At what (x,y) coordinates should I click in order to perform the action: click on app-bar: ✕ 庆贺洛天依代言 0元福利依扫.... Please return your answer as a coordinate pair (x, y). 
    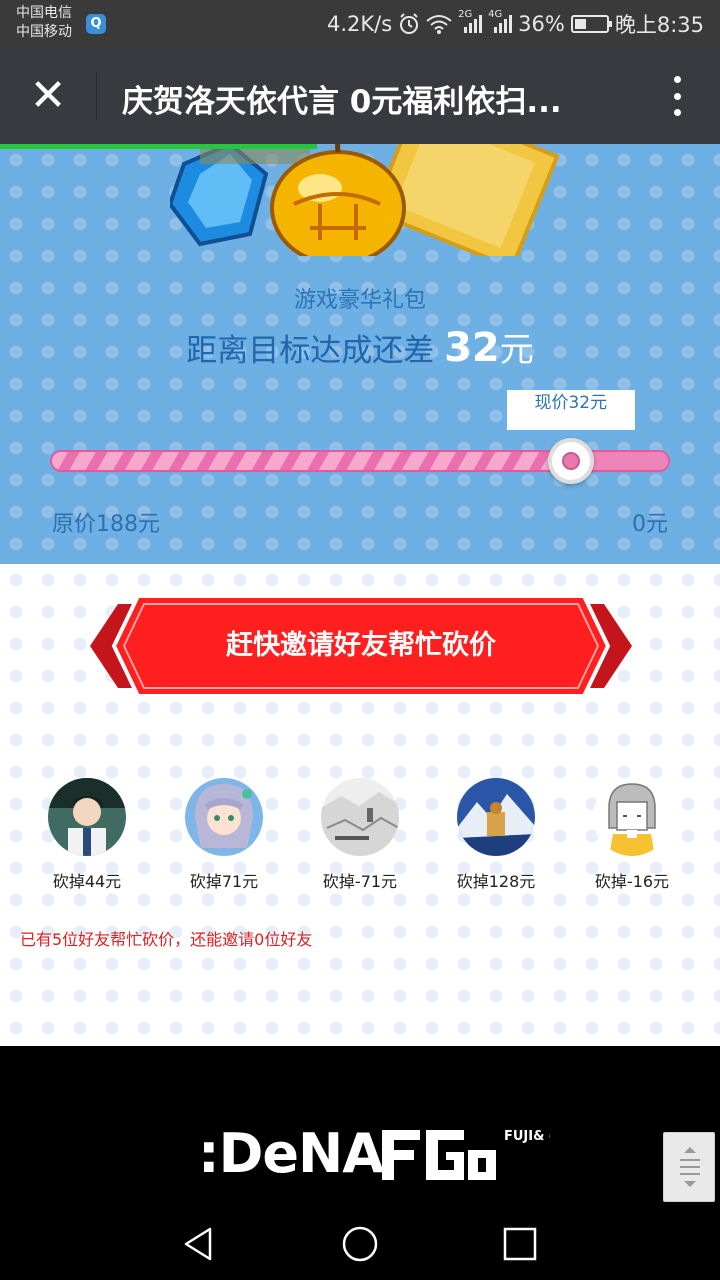
    Looking at the image, I should click on (360, 96).